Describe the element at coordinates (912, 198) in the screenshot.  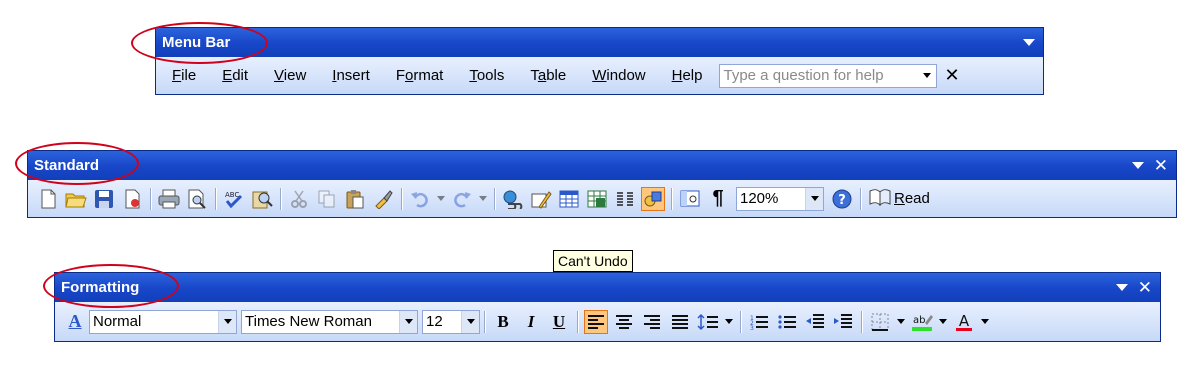
I see `read-label: Read` at that location.